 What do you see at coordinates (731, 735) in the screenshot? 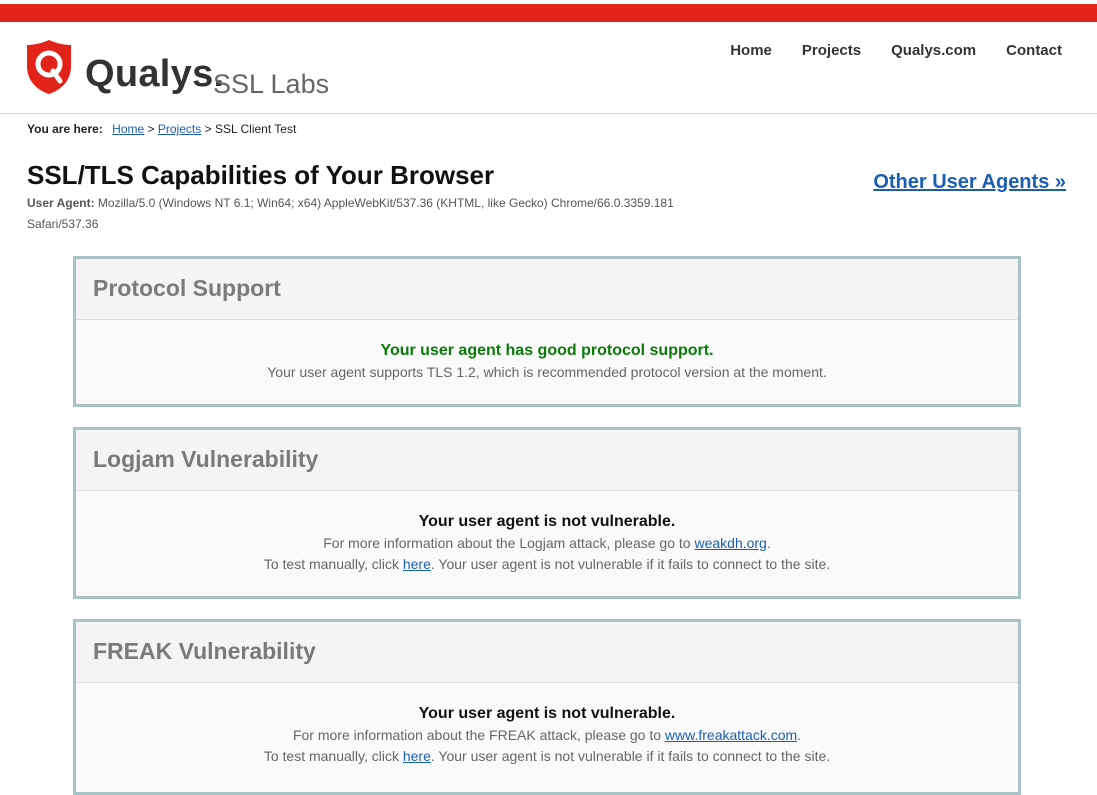
I see `freakattack-link: www.freakattack.com` at bounding box center [731, 735].